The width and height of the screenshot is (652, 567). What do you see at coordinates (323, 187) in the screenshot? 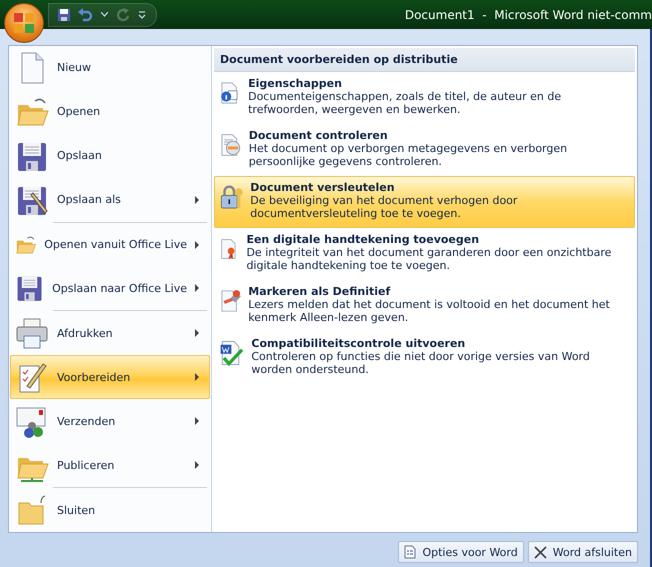
I see `item-title: Document versleutelen` at bounding box center [323, 187].